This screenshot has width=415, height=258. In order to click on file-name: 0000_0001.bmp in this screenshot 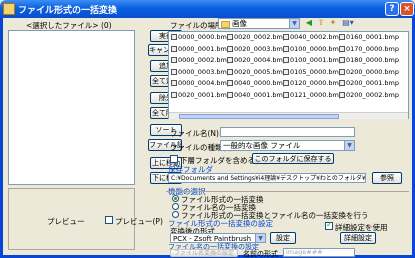, I will do `click(204, 48)`.